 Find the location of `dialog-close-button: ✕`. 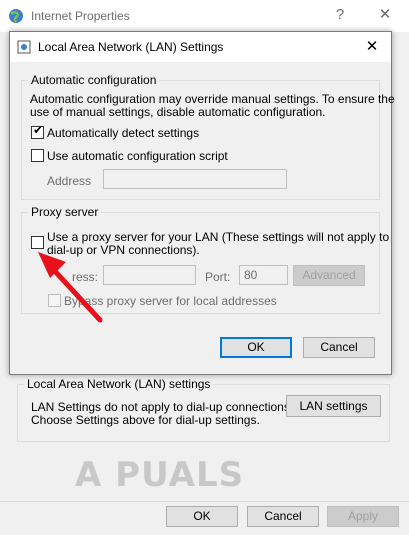

dialog-close-button: ✕ is located at coordinates (372, 47).